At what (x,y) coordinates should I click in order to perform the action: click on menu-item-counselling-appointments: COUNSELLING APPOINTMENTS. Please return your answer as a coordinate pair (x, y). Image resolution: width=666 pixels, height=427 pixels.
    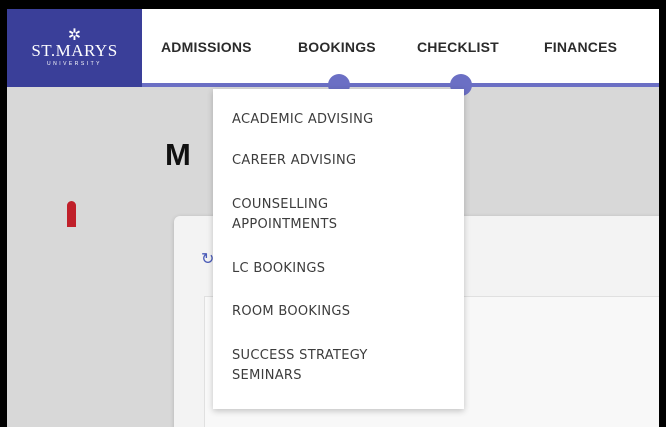
    Looking at the image, I should click on (307, 215).